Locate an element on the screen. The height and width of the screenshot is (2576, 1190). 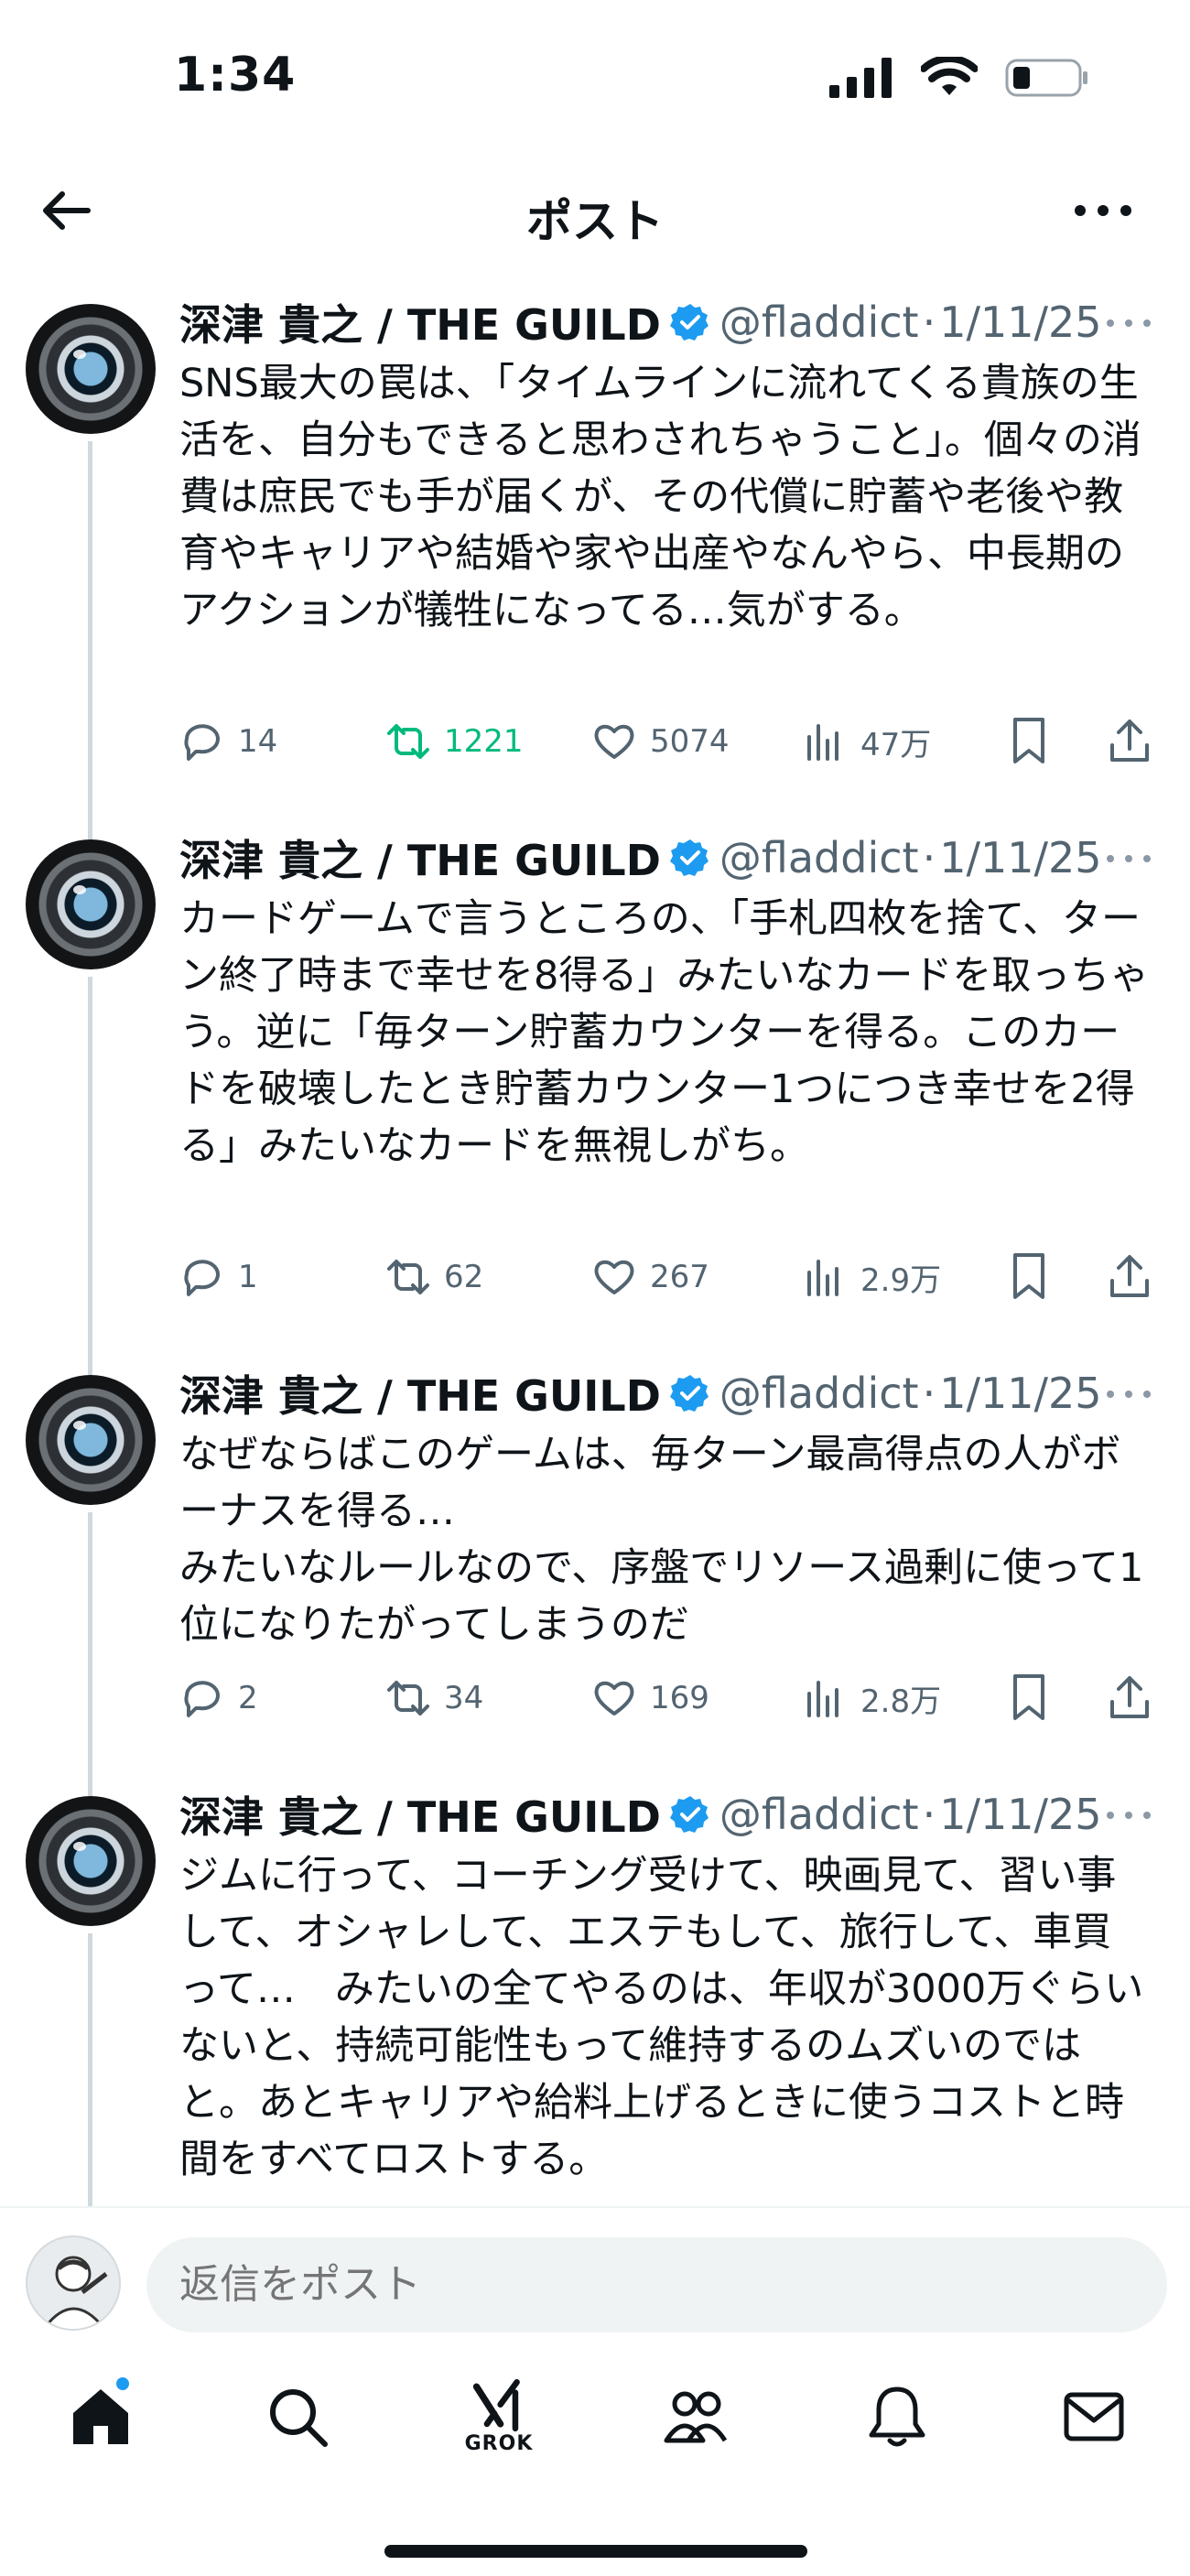
repost-button: 1221 is located at coordinates (454, 742).